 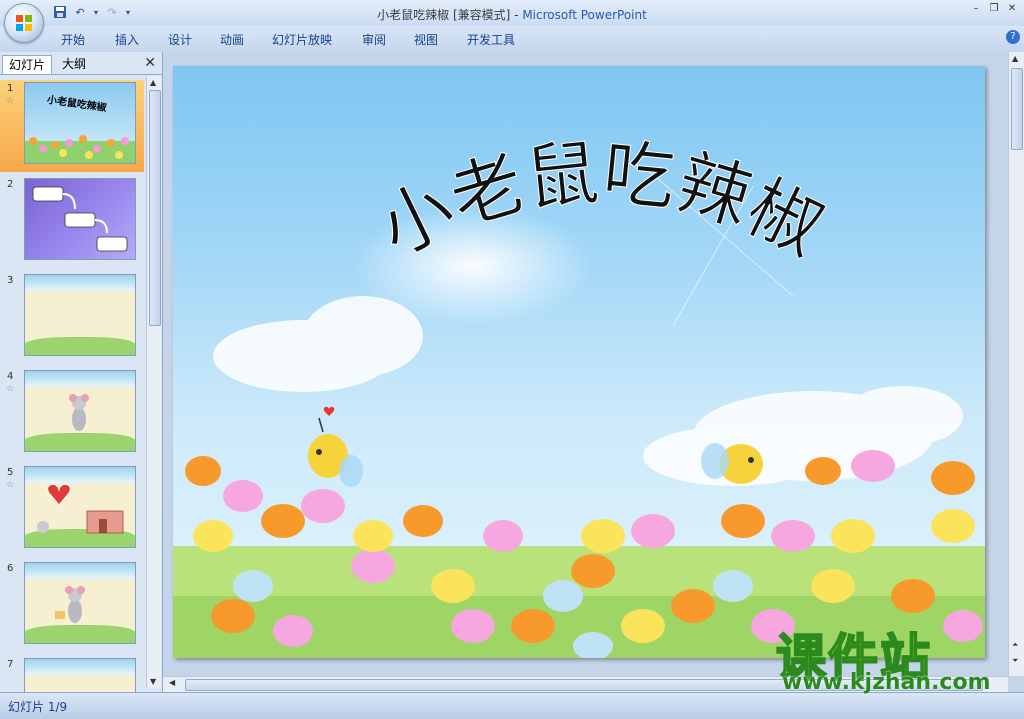 I want to click on help-icon: ?, so click(x=1013, y=37).